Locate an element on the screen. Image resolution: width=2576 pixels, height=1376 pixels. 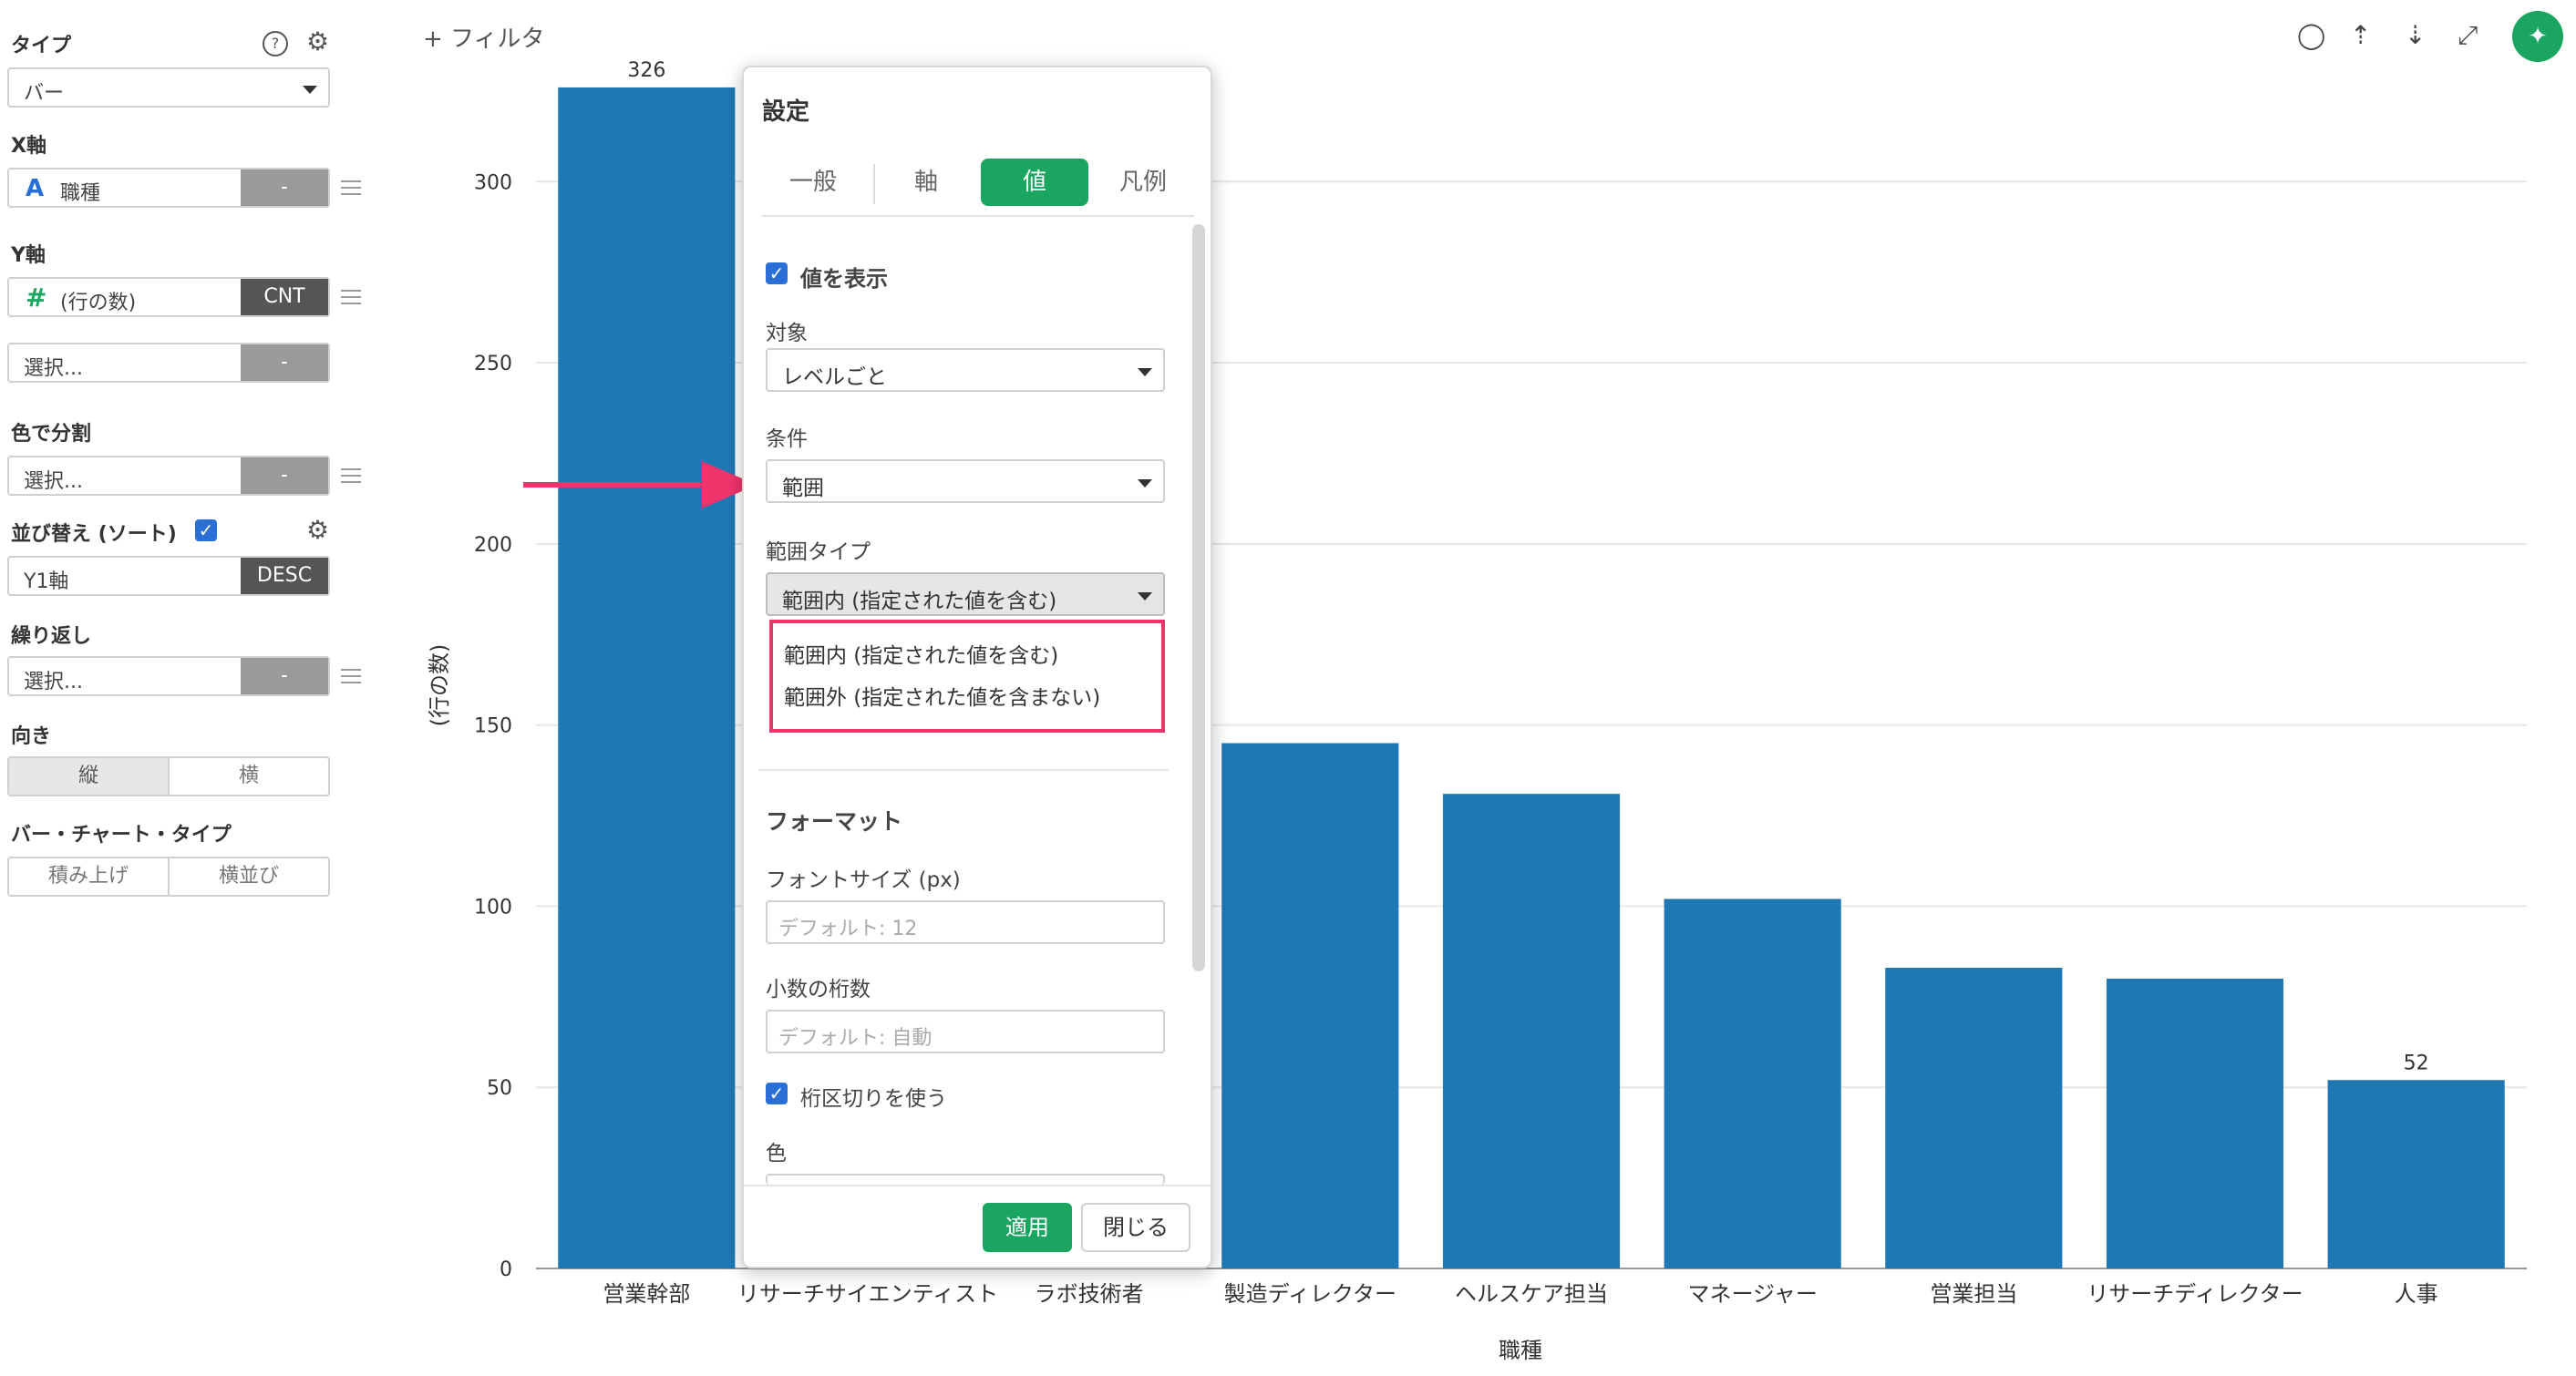
y-tick-label: 50 is located at coordinates (499, 1088).